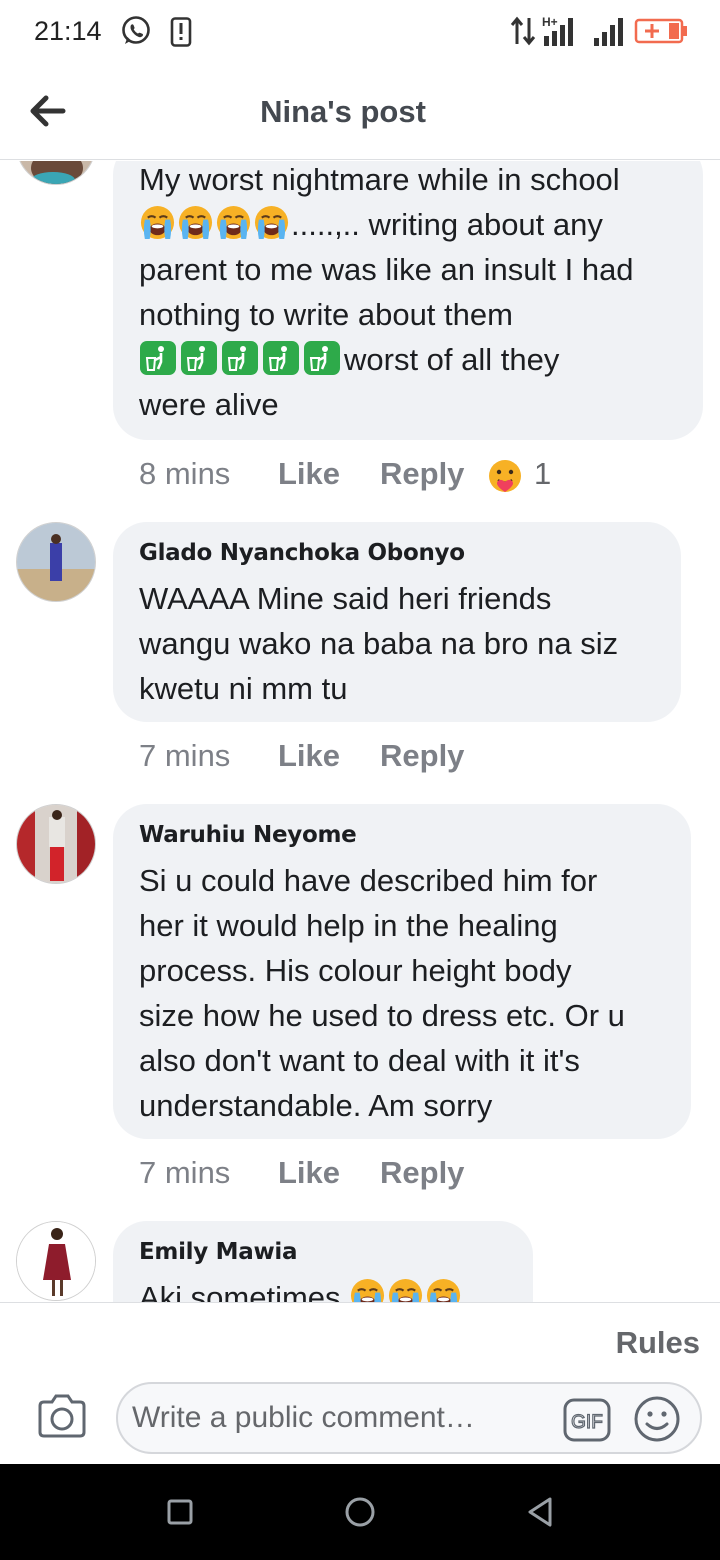  Describe the element at coordinates (348, 925) in the screenshot. I see `comment-text-line: her it would help in the healing` at that location.